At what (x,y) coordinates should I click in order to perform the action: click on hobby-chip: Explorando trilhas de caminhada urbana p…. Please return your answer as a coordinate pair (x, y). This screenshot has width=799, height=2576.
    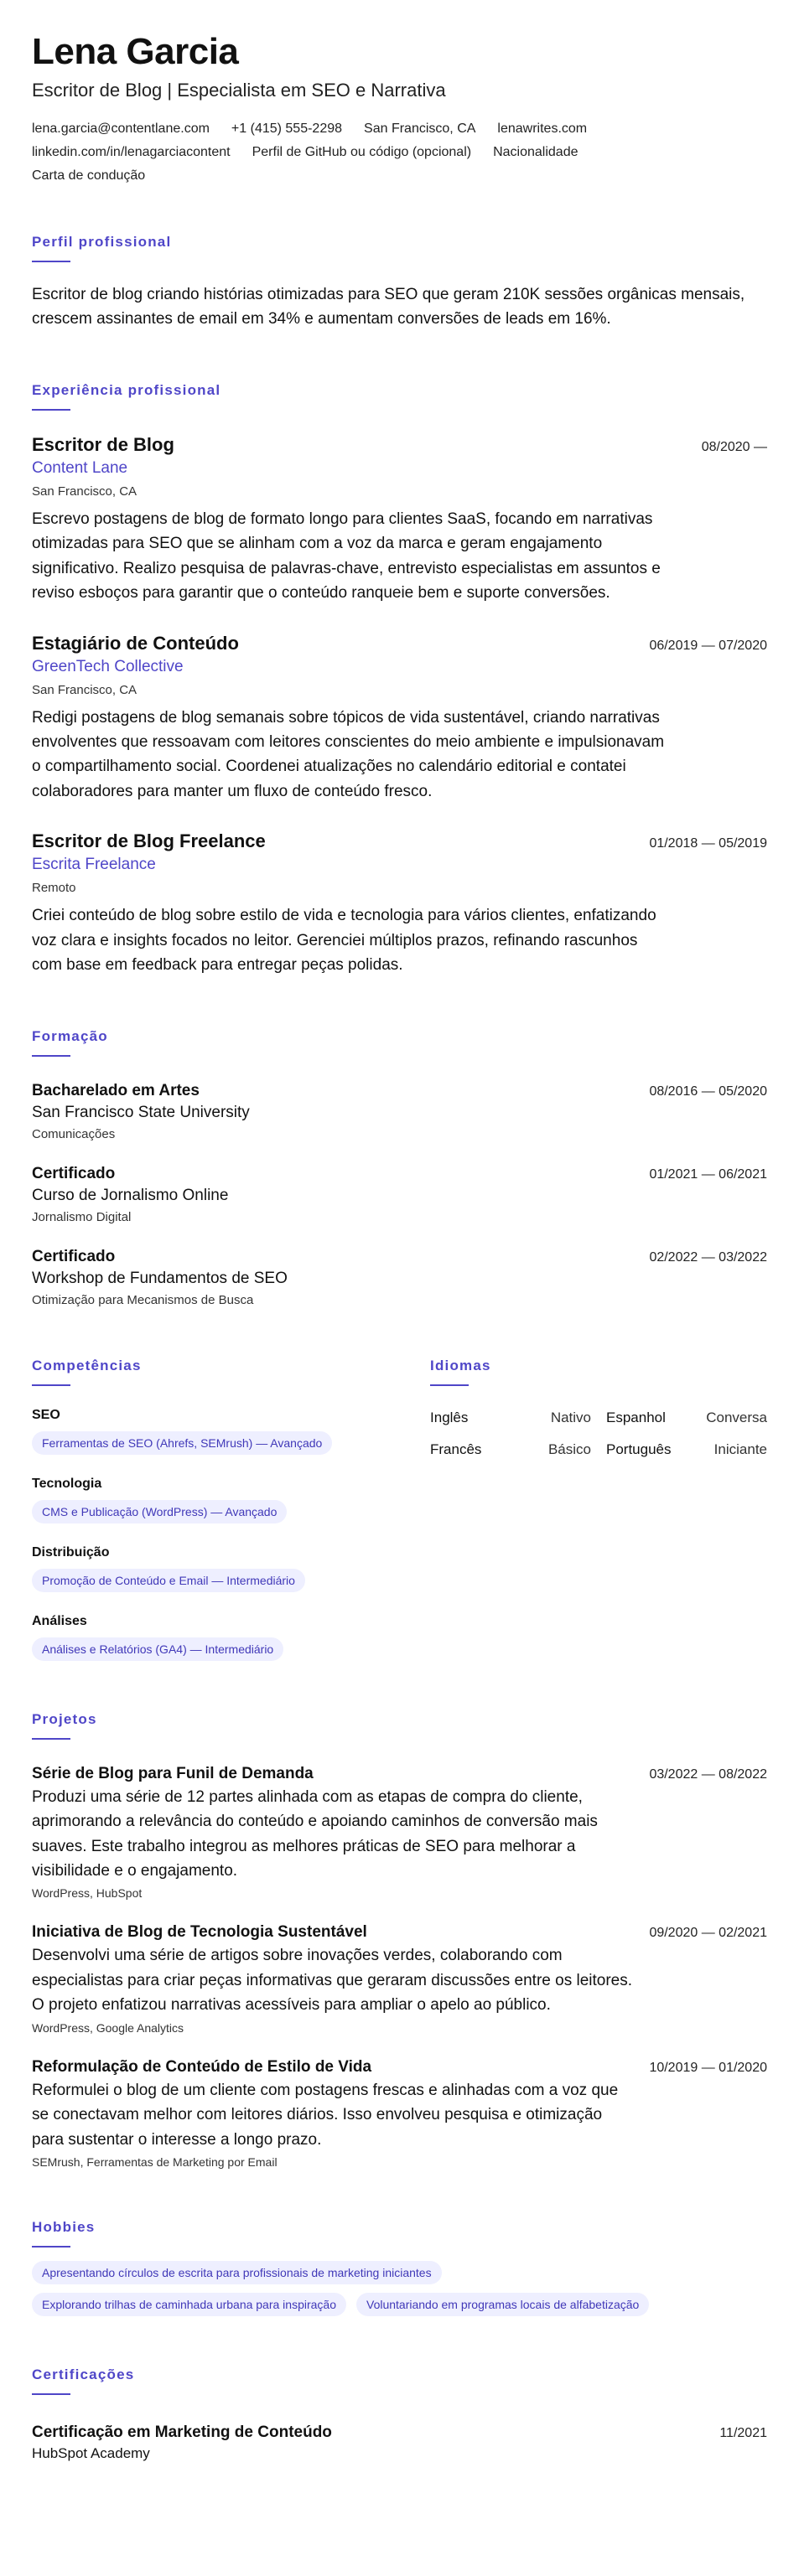
    Looking at the image, I should click on (189, 2305).